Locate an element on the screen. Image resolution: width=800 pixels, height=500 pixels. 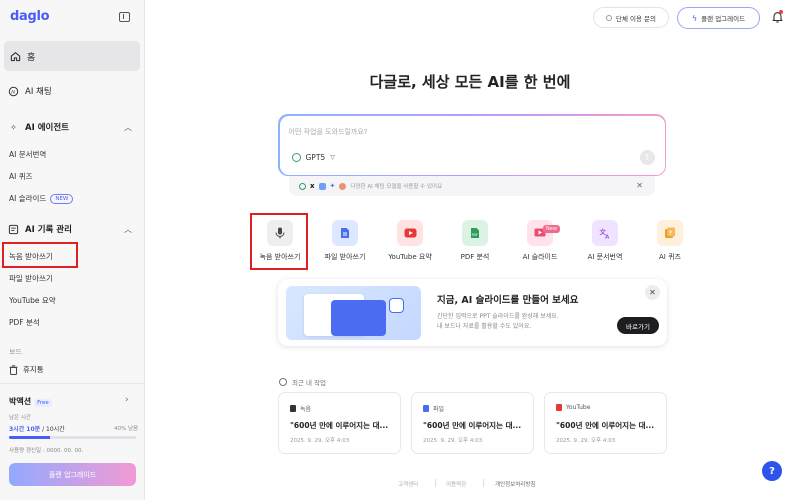
feature-pdf-analysis: PDF PDF 분석 is located at coordinates (475, 238).